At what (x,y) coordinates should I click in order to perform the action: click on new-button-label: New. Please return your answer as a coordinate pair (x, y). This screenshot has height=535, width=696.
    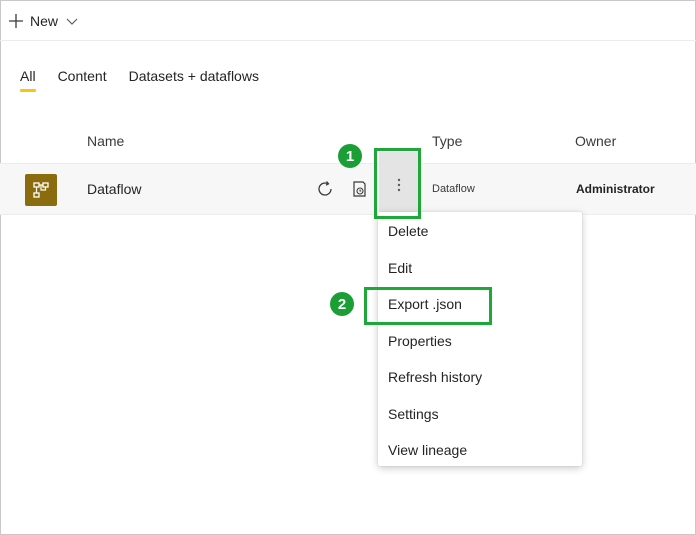
    Looking at the image, I should click on (44, 21).